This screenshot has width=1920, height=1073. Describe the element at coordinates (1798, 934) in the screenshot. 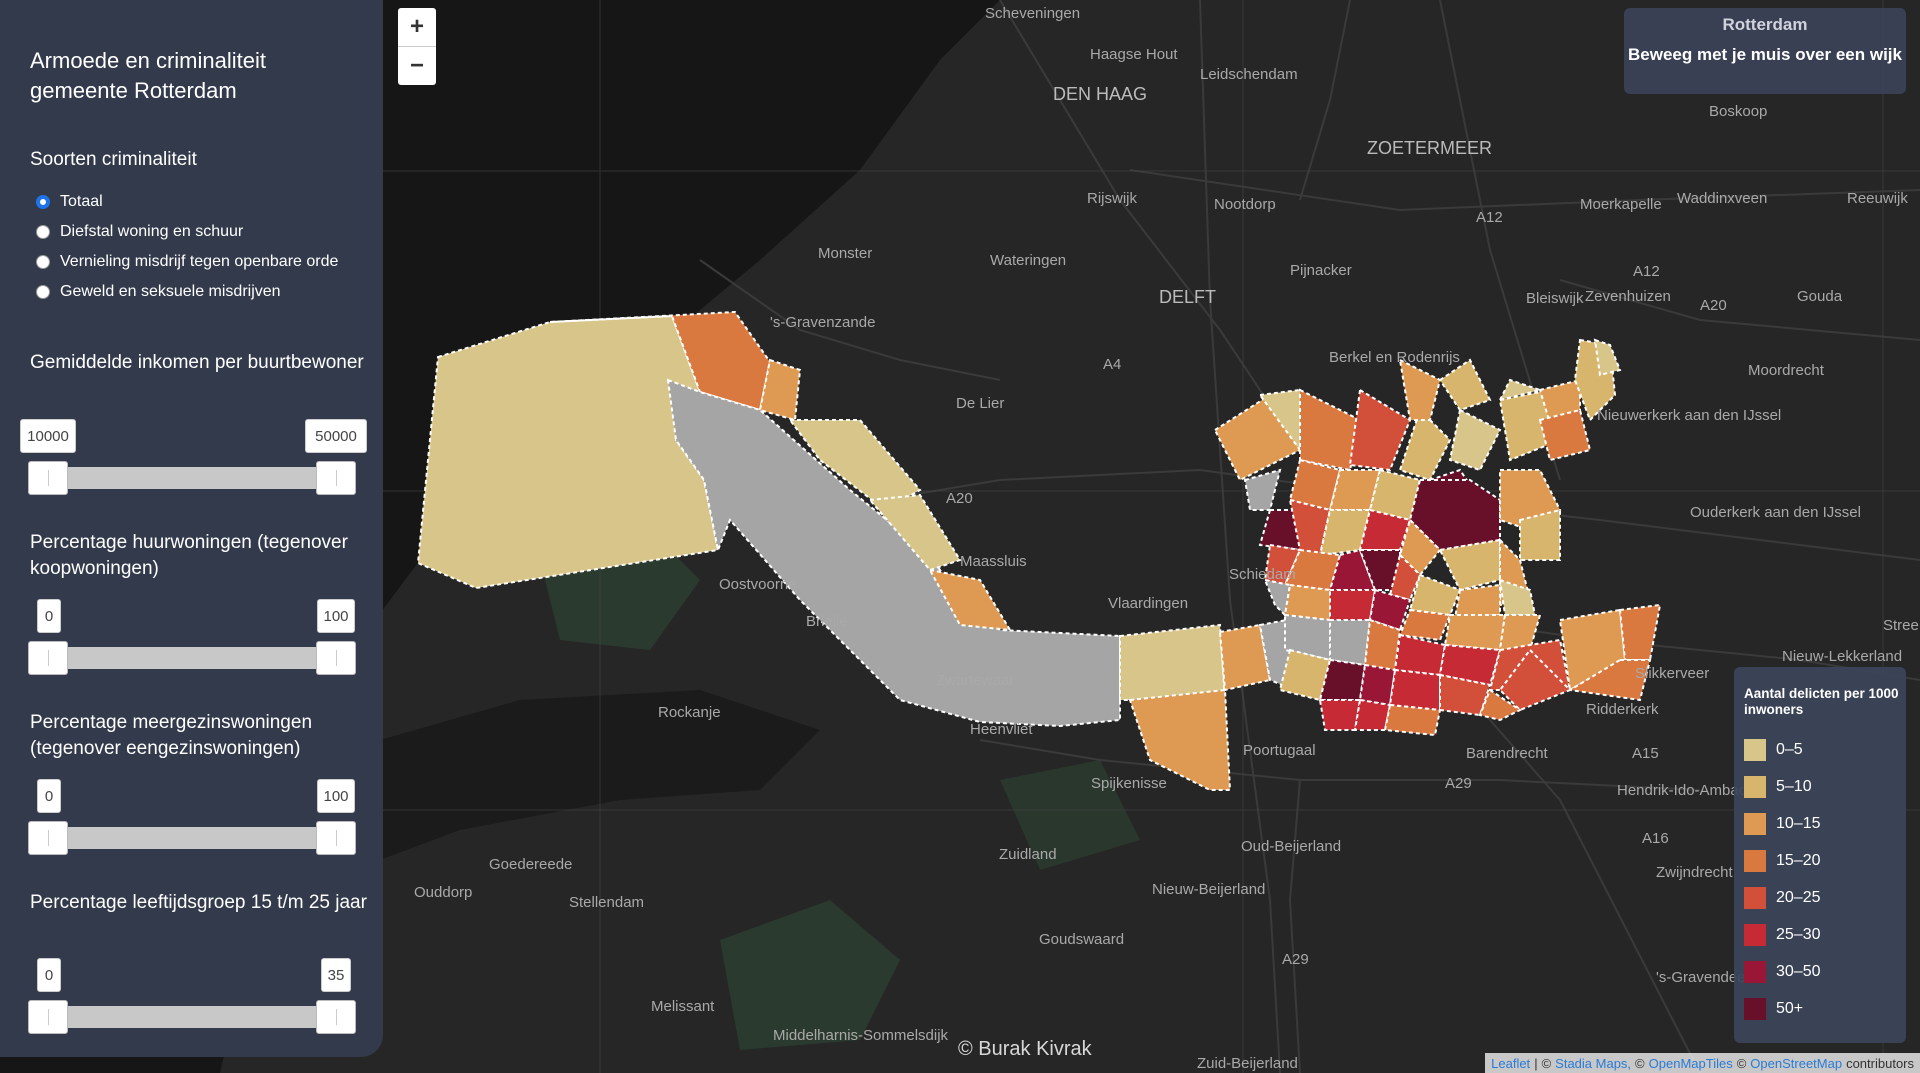

I see `legend-label: 25–30` at that location.